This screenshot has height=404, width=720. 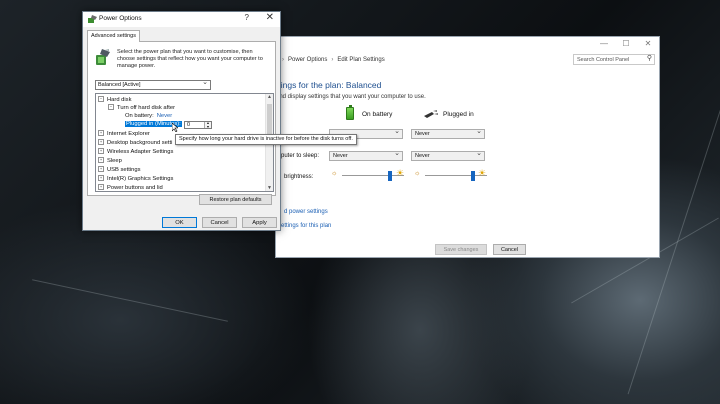 I want to click on slider-track, so click(x=373, y=175).